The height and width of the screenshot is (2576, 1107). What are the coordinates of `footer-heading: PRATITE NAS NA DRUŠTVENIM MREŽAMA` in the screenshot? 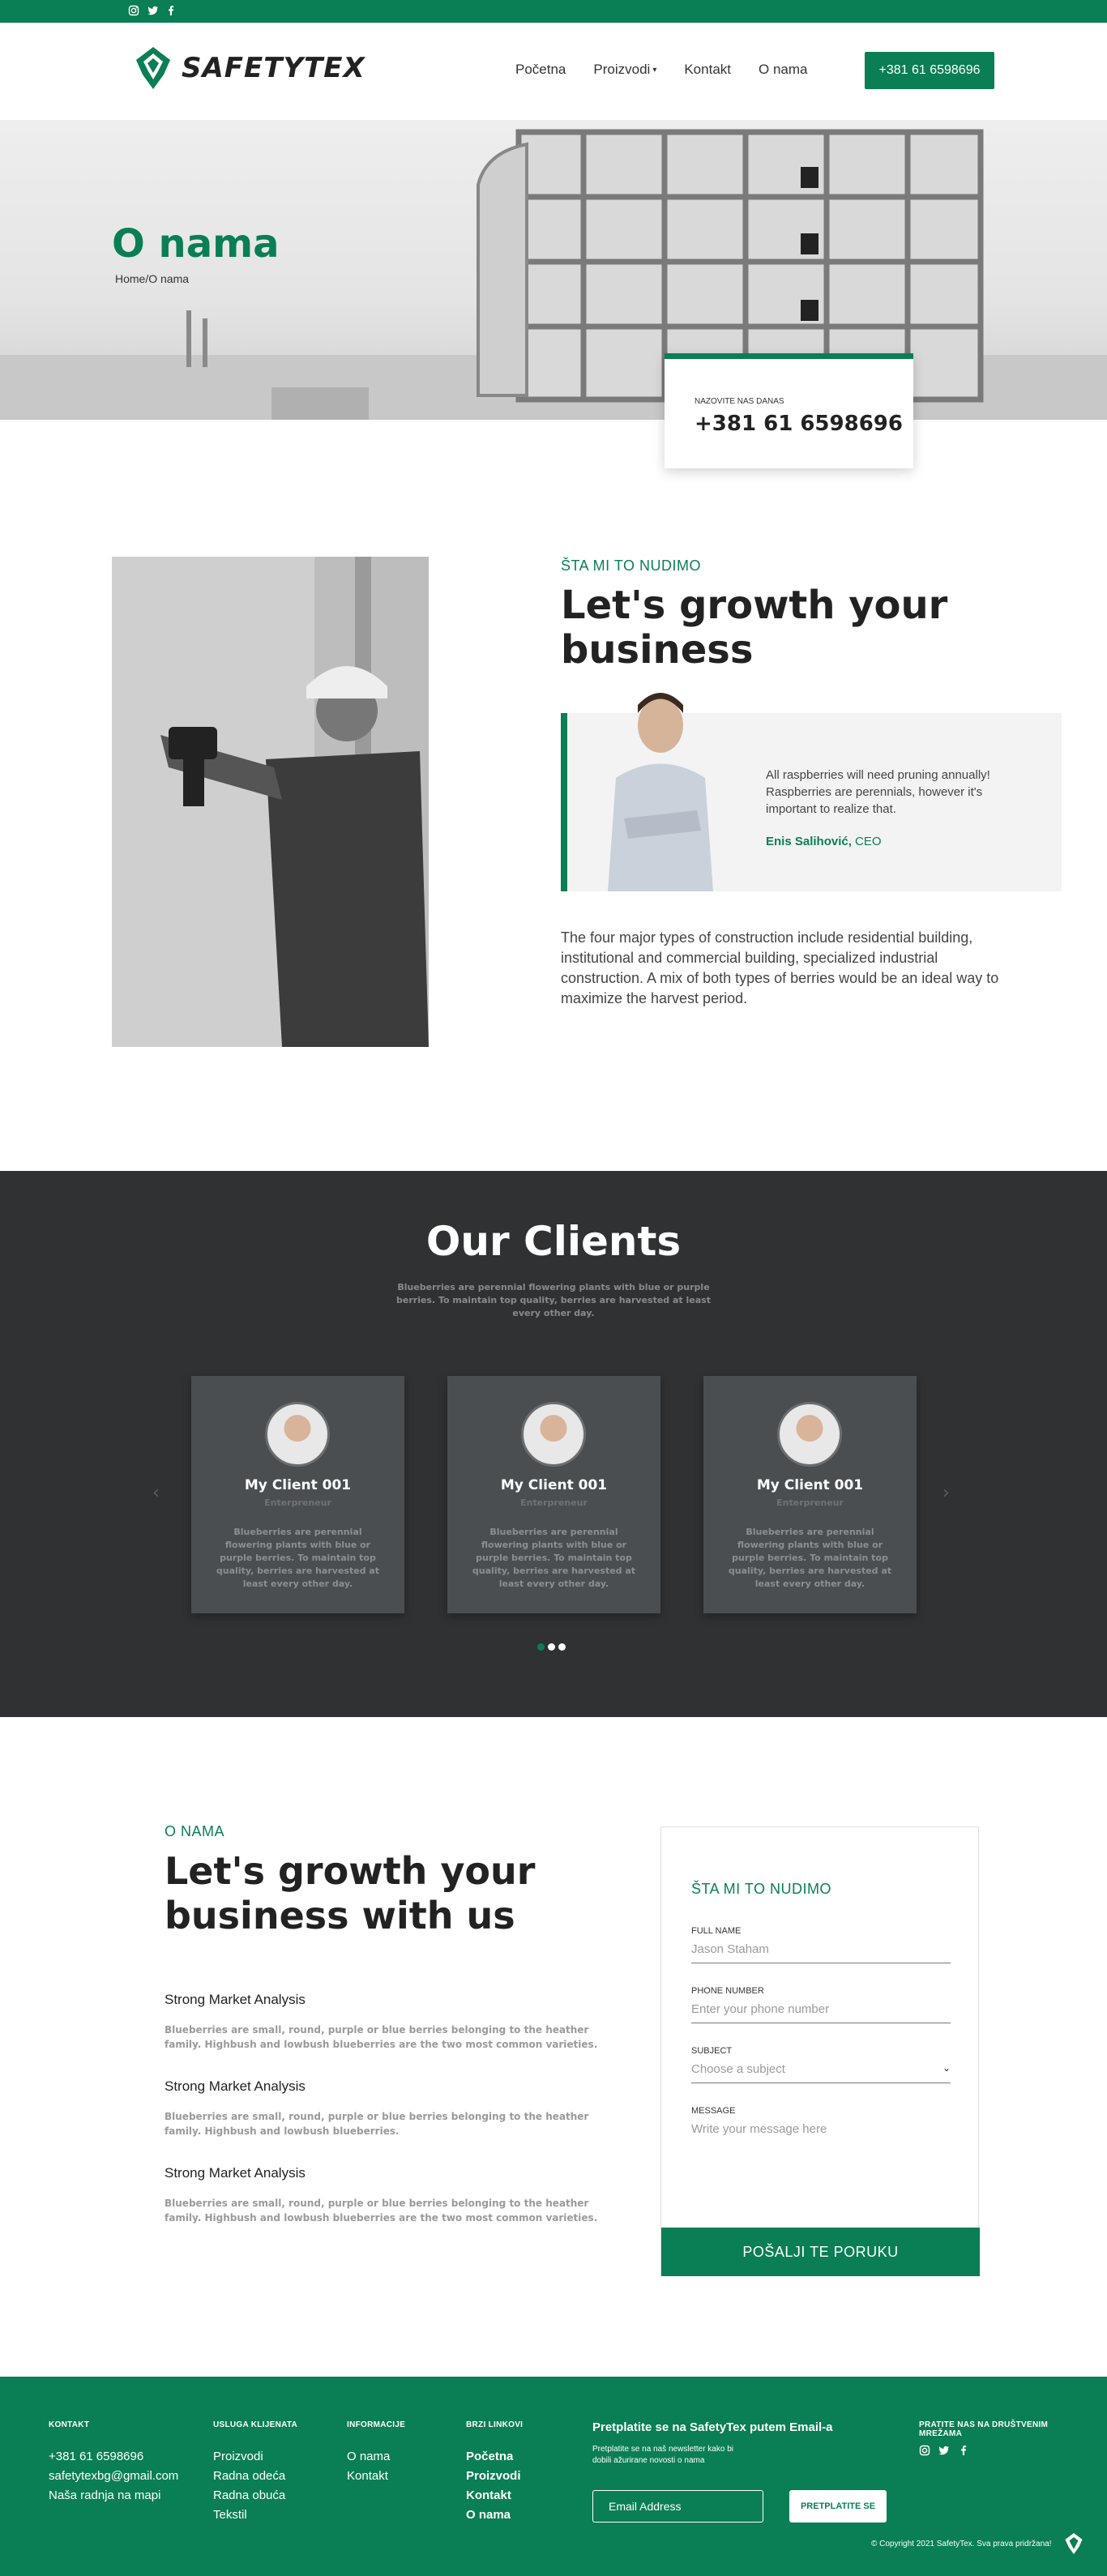 It's located at (984, 2429).